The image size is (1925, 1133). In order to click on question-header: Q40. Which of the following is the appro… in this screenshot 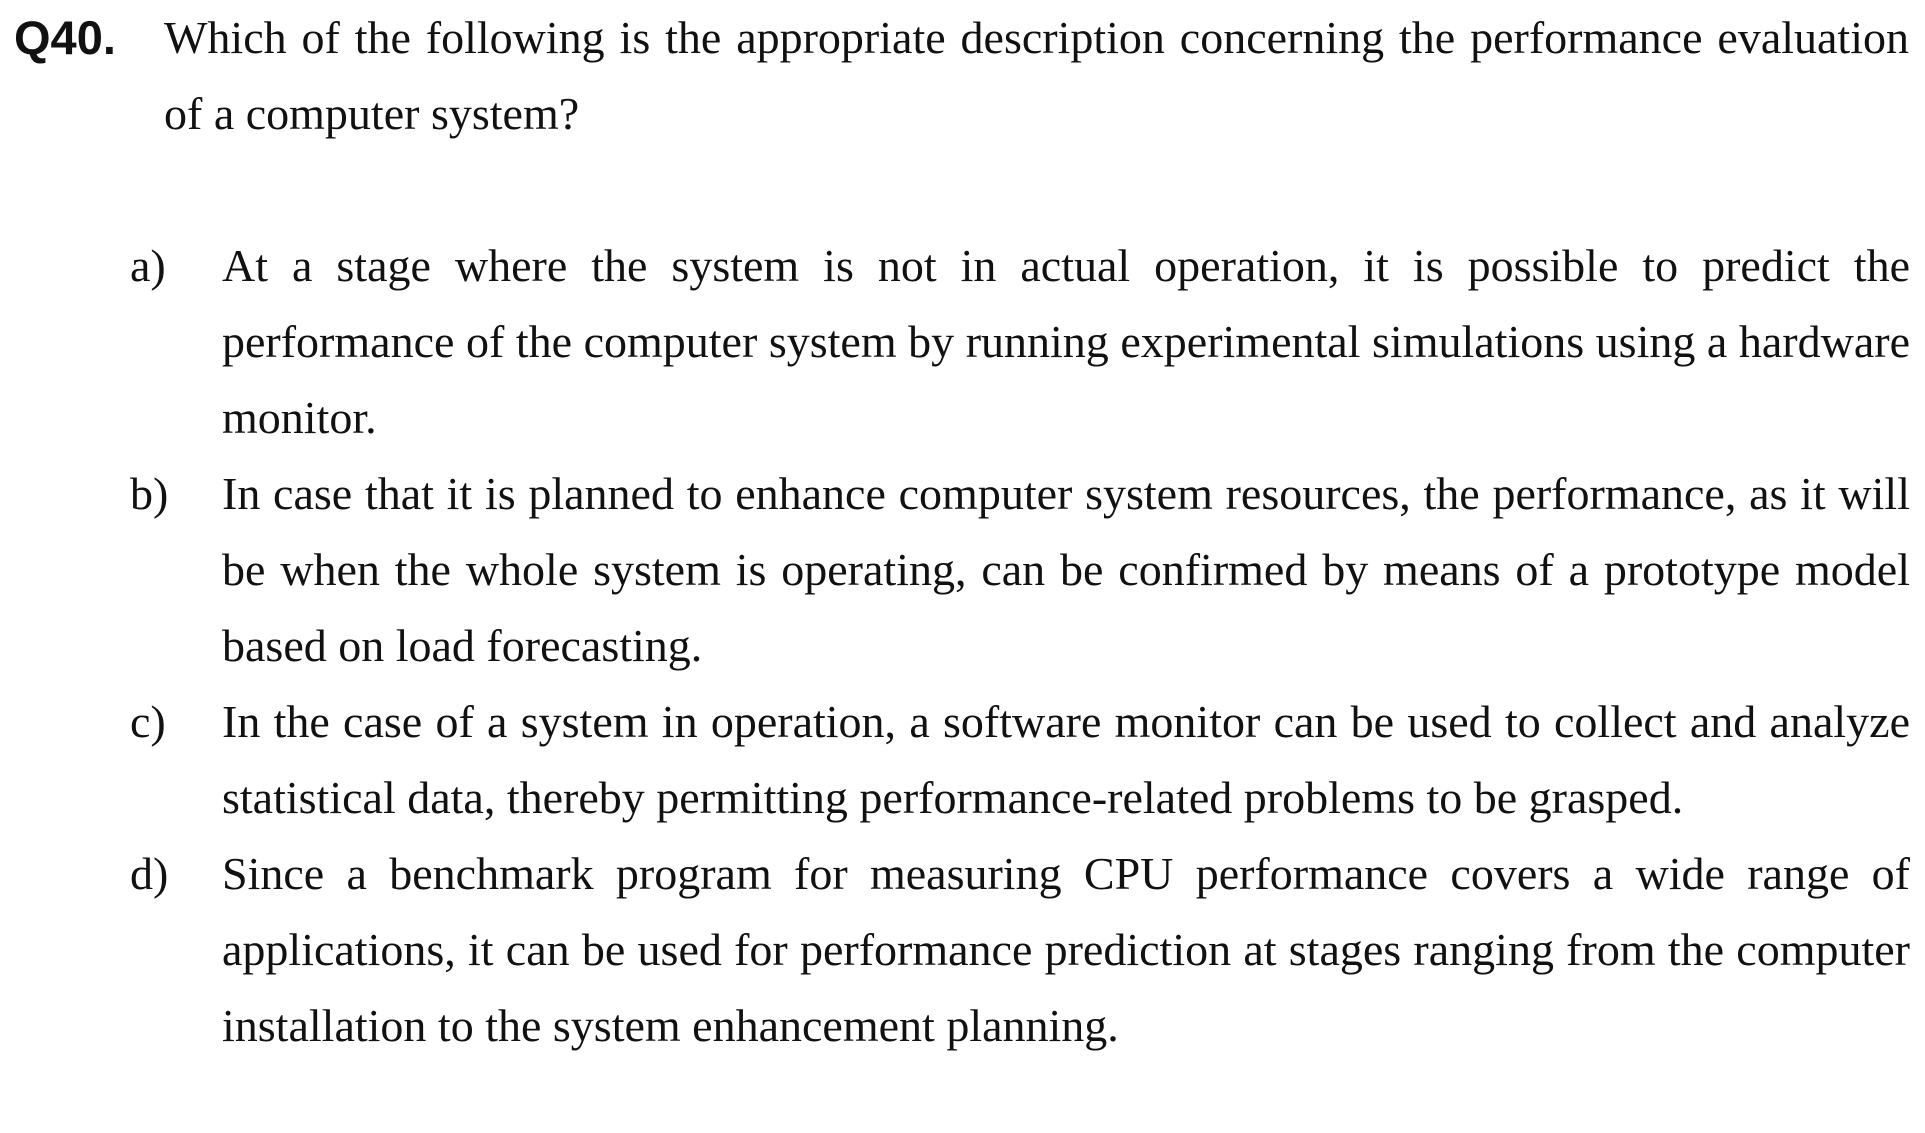, I will do `click(964, 76)`.